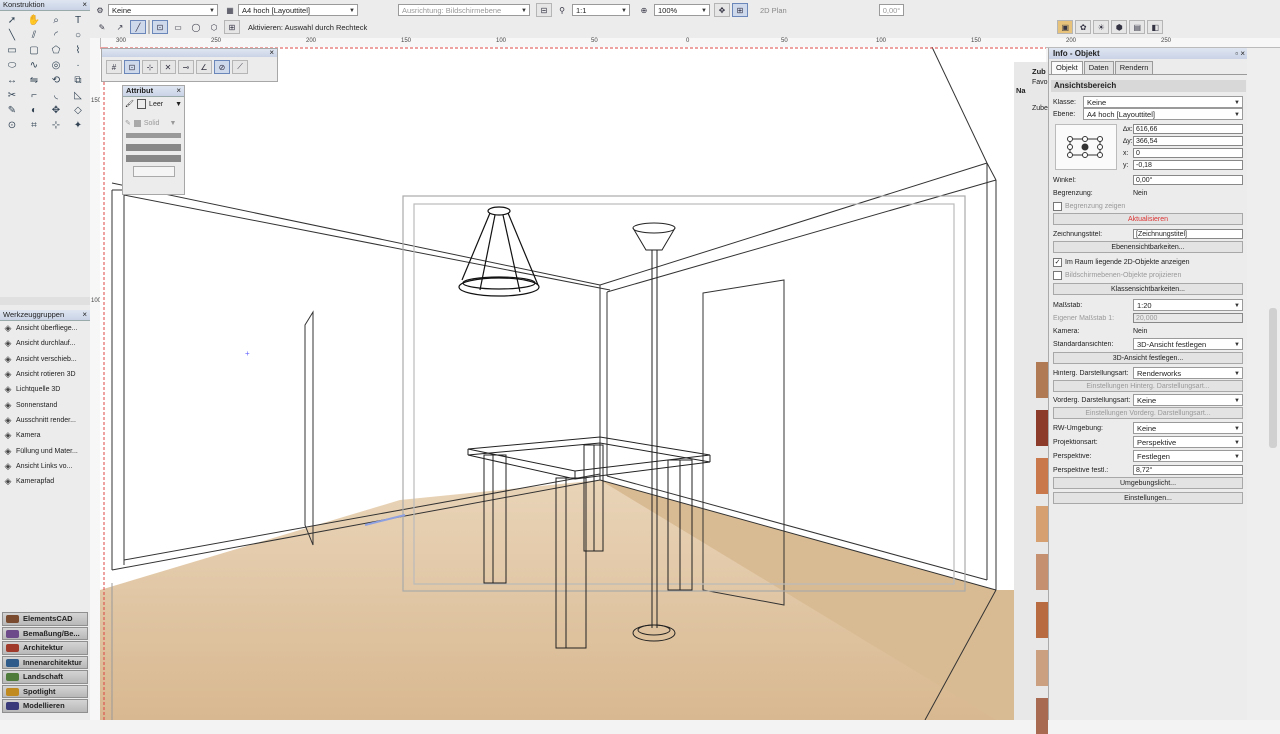 Image resolution: width=1280 pixels, height=734 pixels. Describe the element at coordinates (222, 67) in the screenshot. I see `snap-tangent-icon: ⊘` at that location.